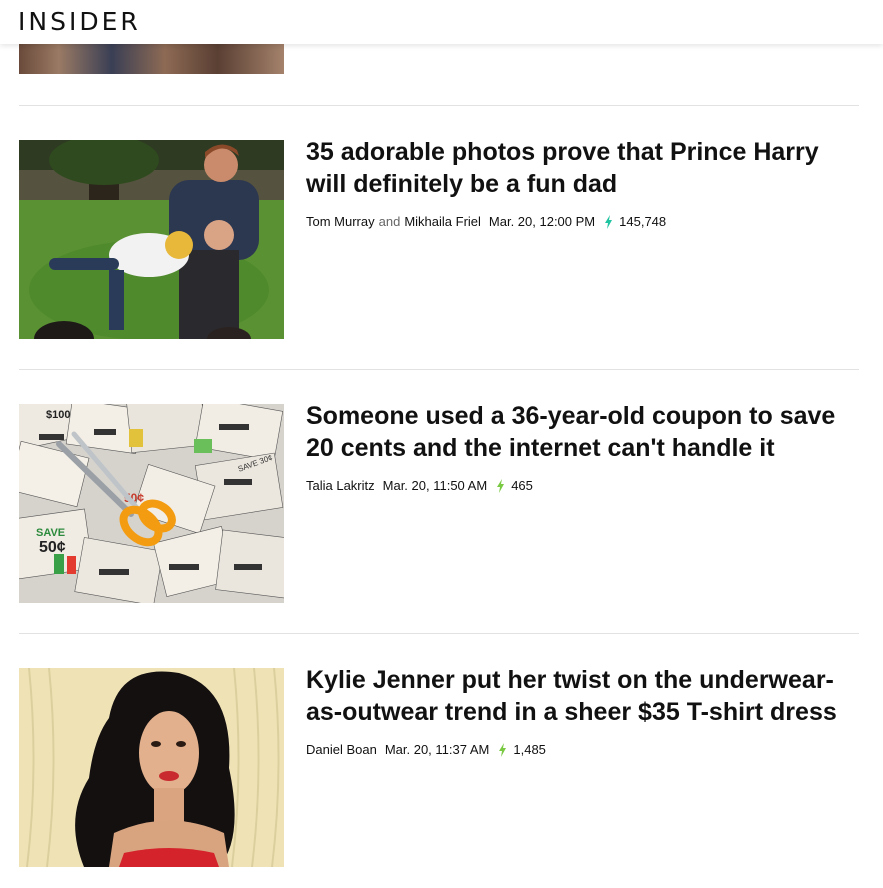 The width and height of the screenshot is (883, 888). Describe the element at coordinates (542, 221) in the screenshot. I see `publish-time: Mar. 20, 12:00 PM` at that location.